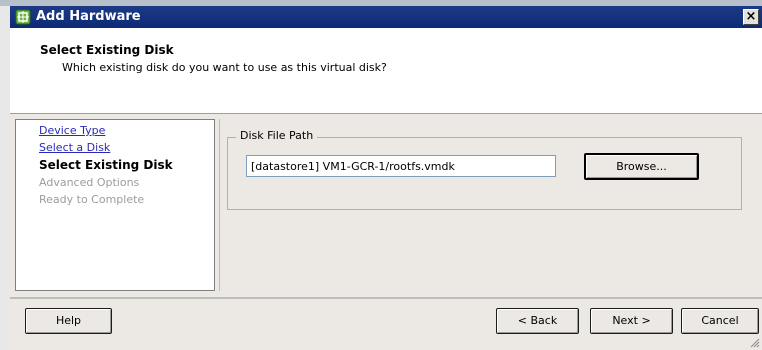 This screenshot has width=762, height=350. Describe the element at coordinates (88, 16) in the screenshot. I see `window-title: Add Hardware` at that location.